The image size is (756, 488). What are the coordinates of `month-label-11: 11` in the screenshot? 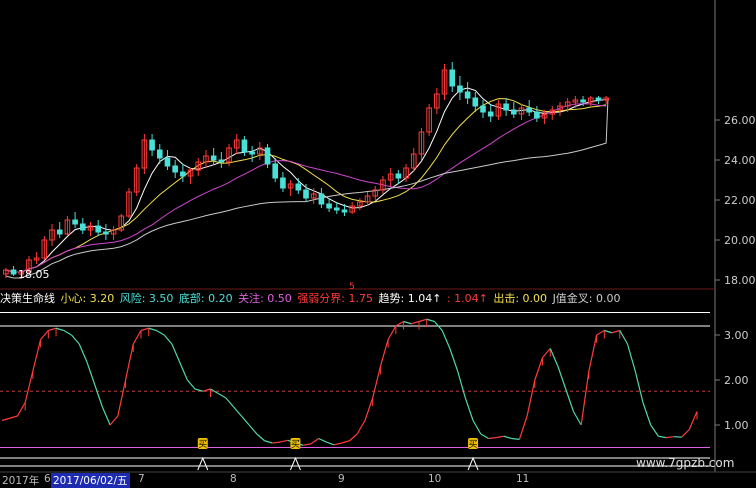 It's located at (522, 479).